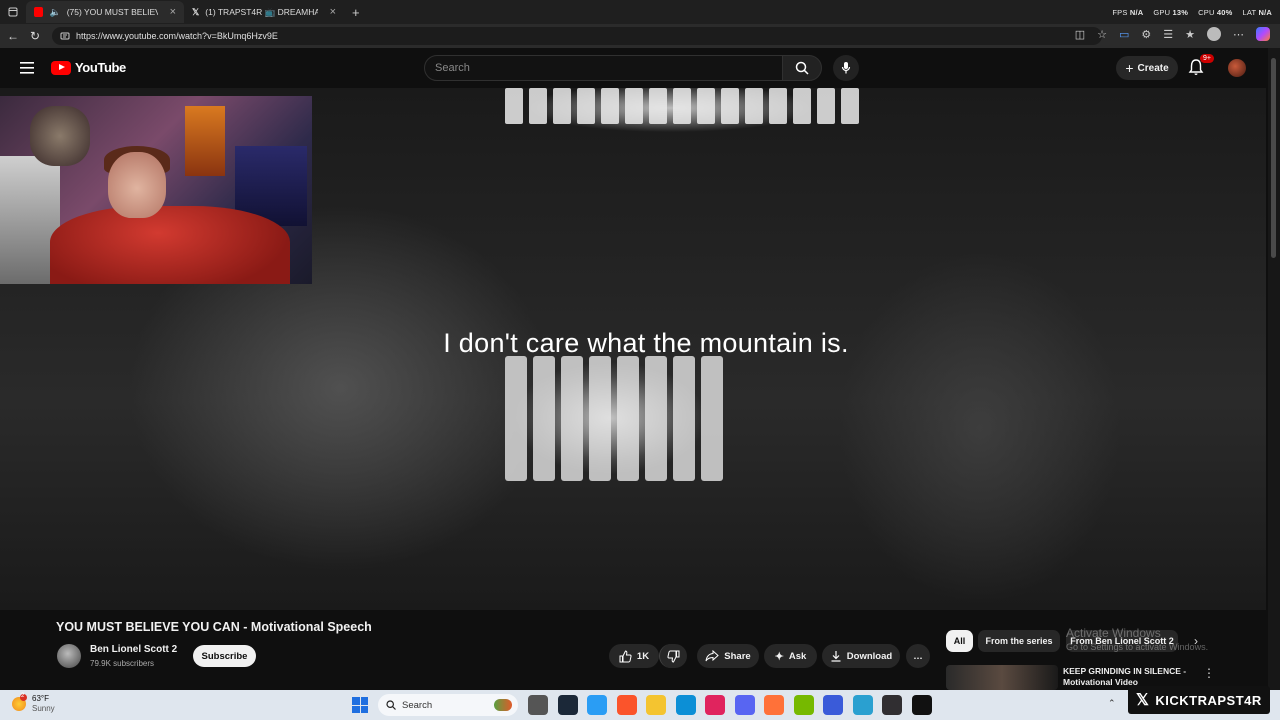 The height and width of the screenshot is (720, 1280). What do you see at coordinates (360, 705) in the screenshot?
I see `windows-start-icon` at bounding box center [360, 705].